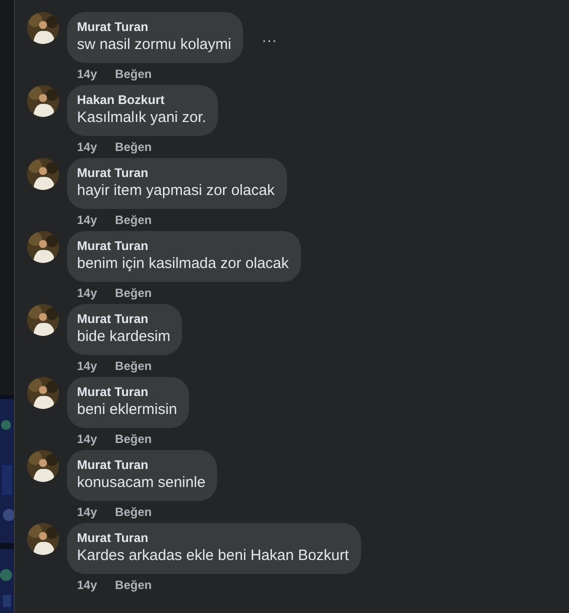 The width and height of the screenshot is (569, 613). Describe the element at coordinates (141, 118) in the screenshot. I see `comment-text: Kasılmalık yani zor.` at that location.